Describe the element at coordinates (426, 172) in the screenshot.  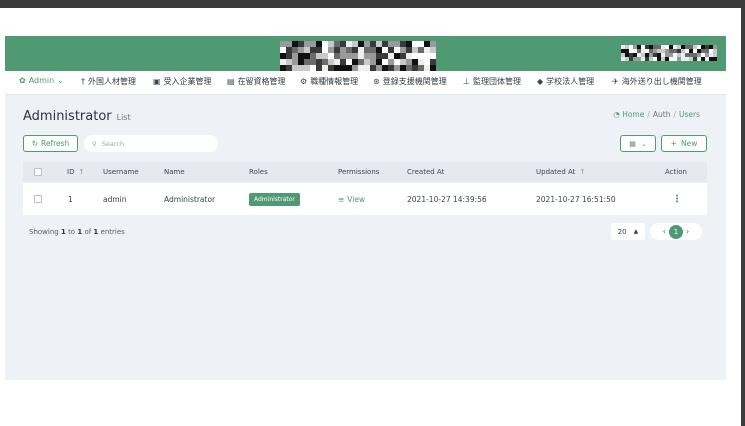
I see `header-created-at: Created At` at that location.